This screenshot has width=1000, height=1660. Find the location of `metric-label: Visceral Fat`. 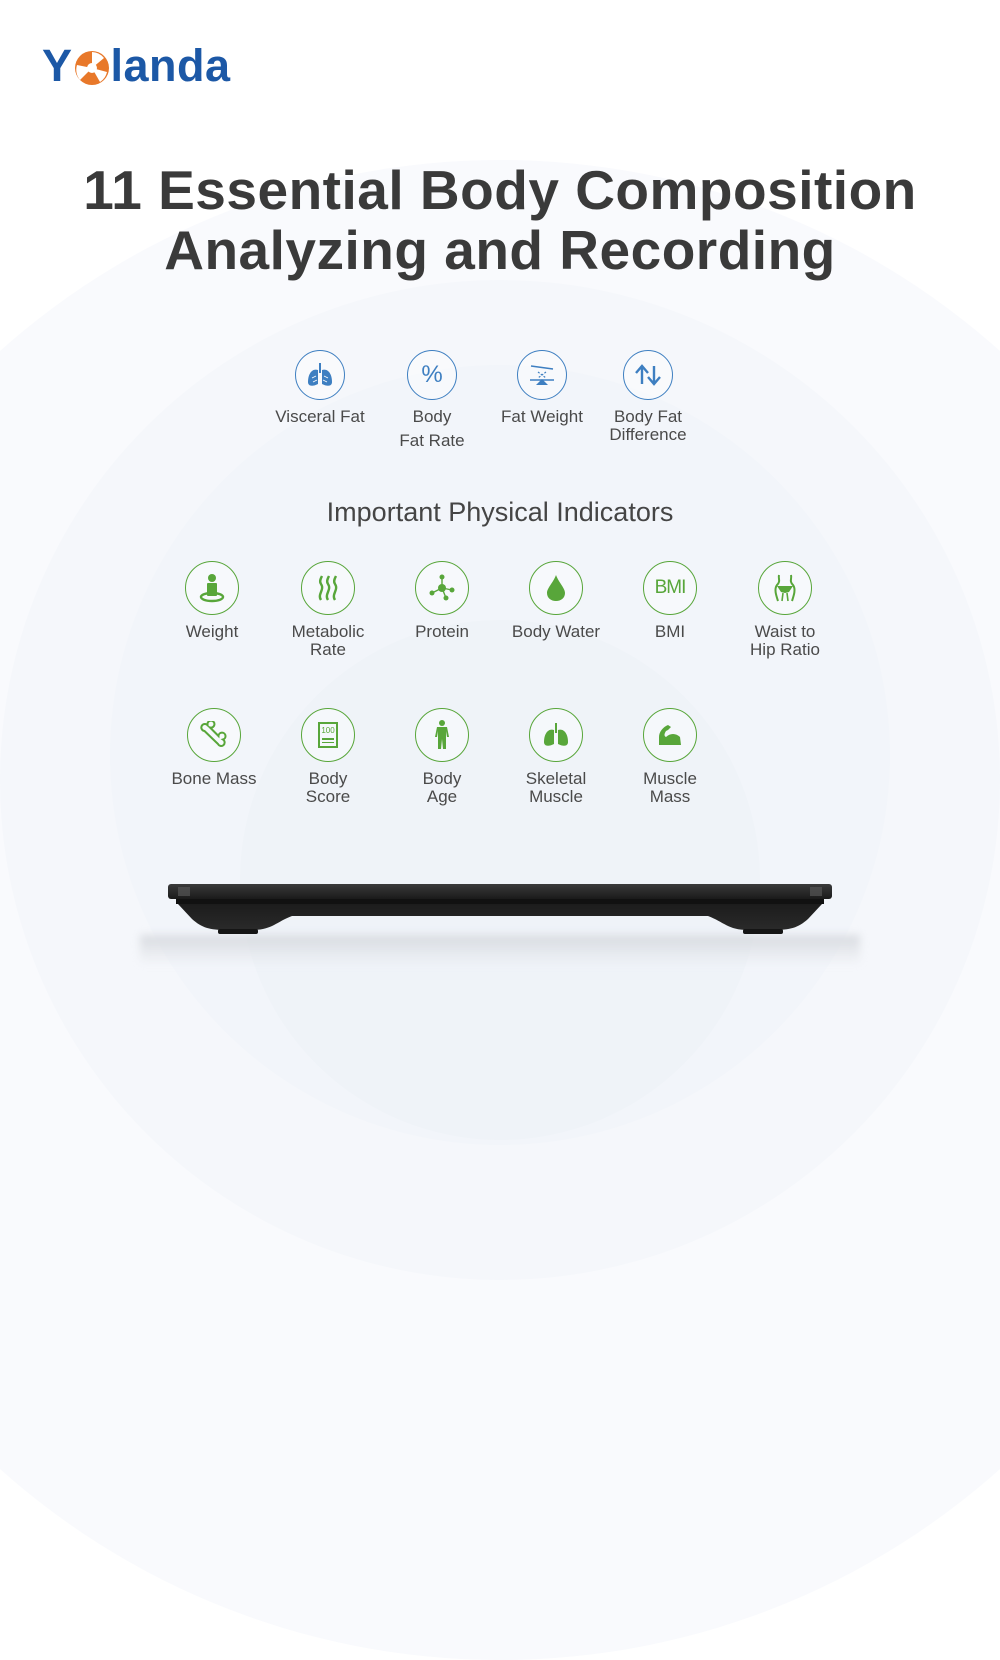

metric-label: Visceral Fat is located at coordinates (320, 416).